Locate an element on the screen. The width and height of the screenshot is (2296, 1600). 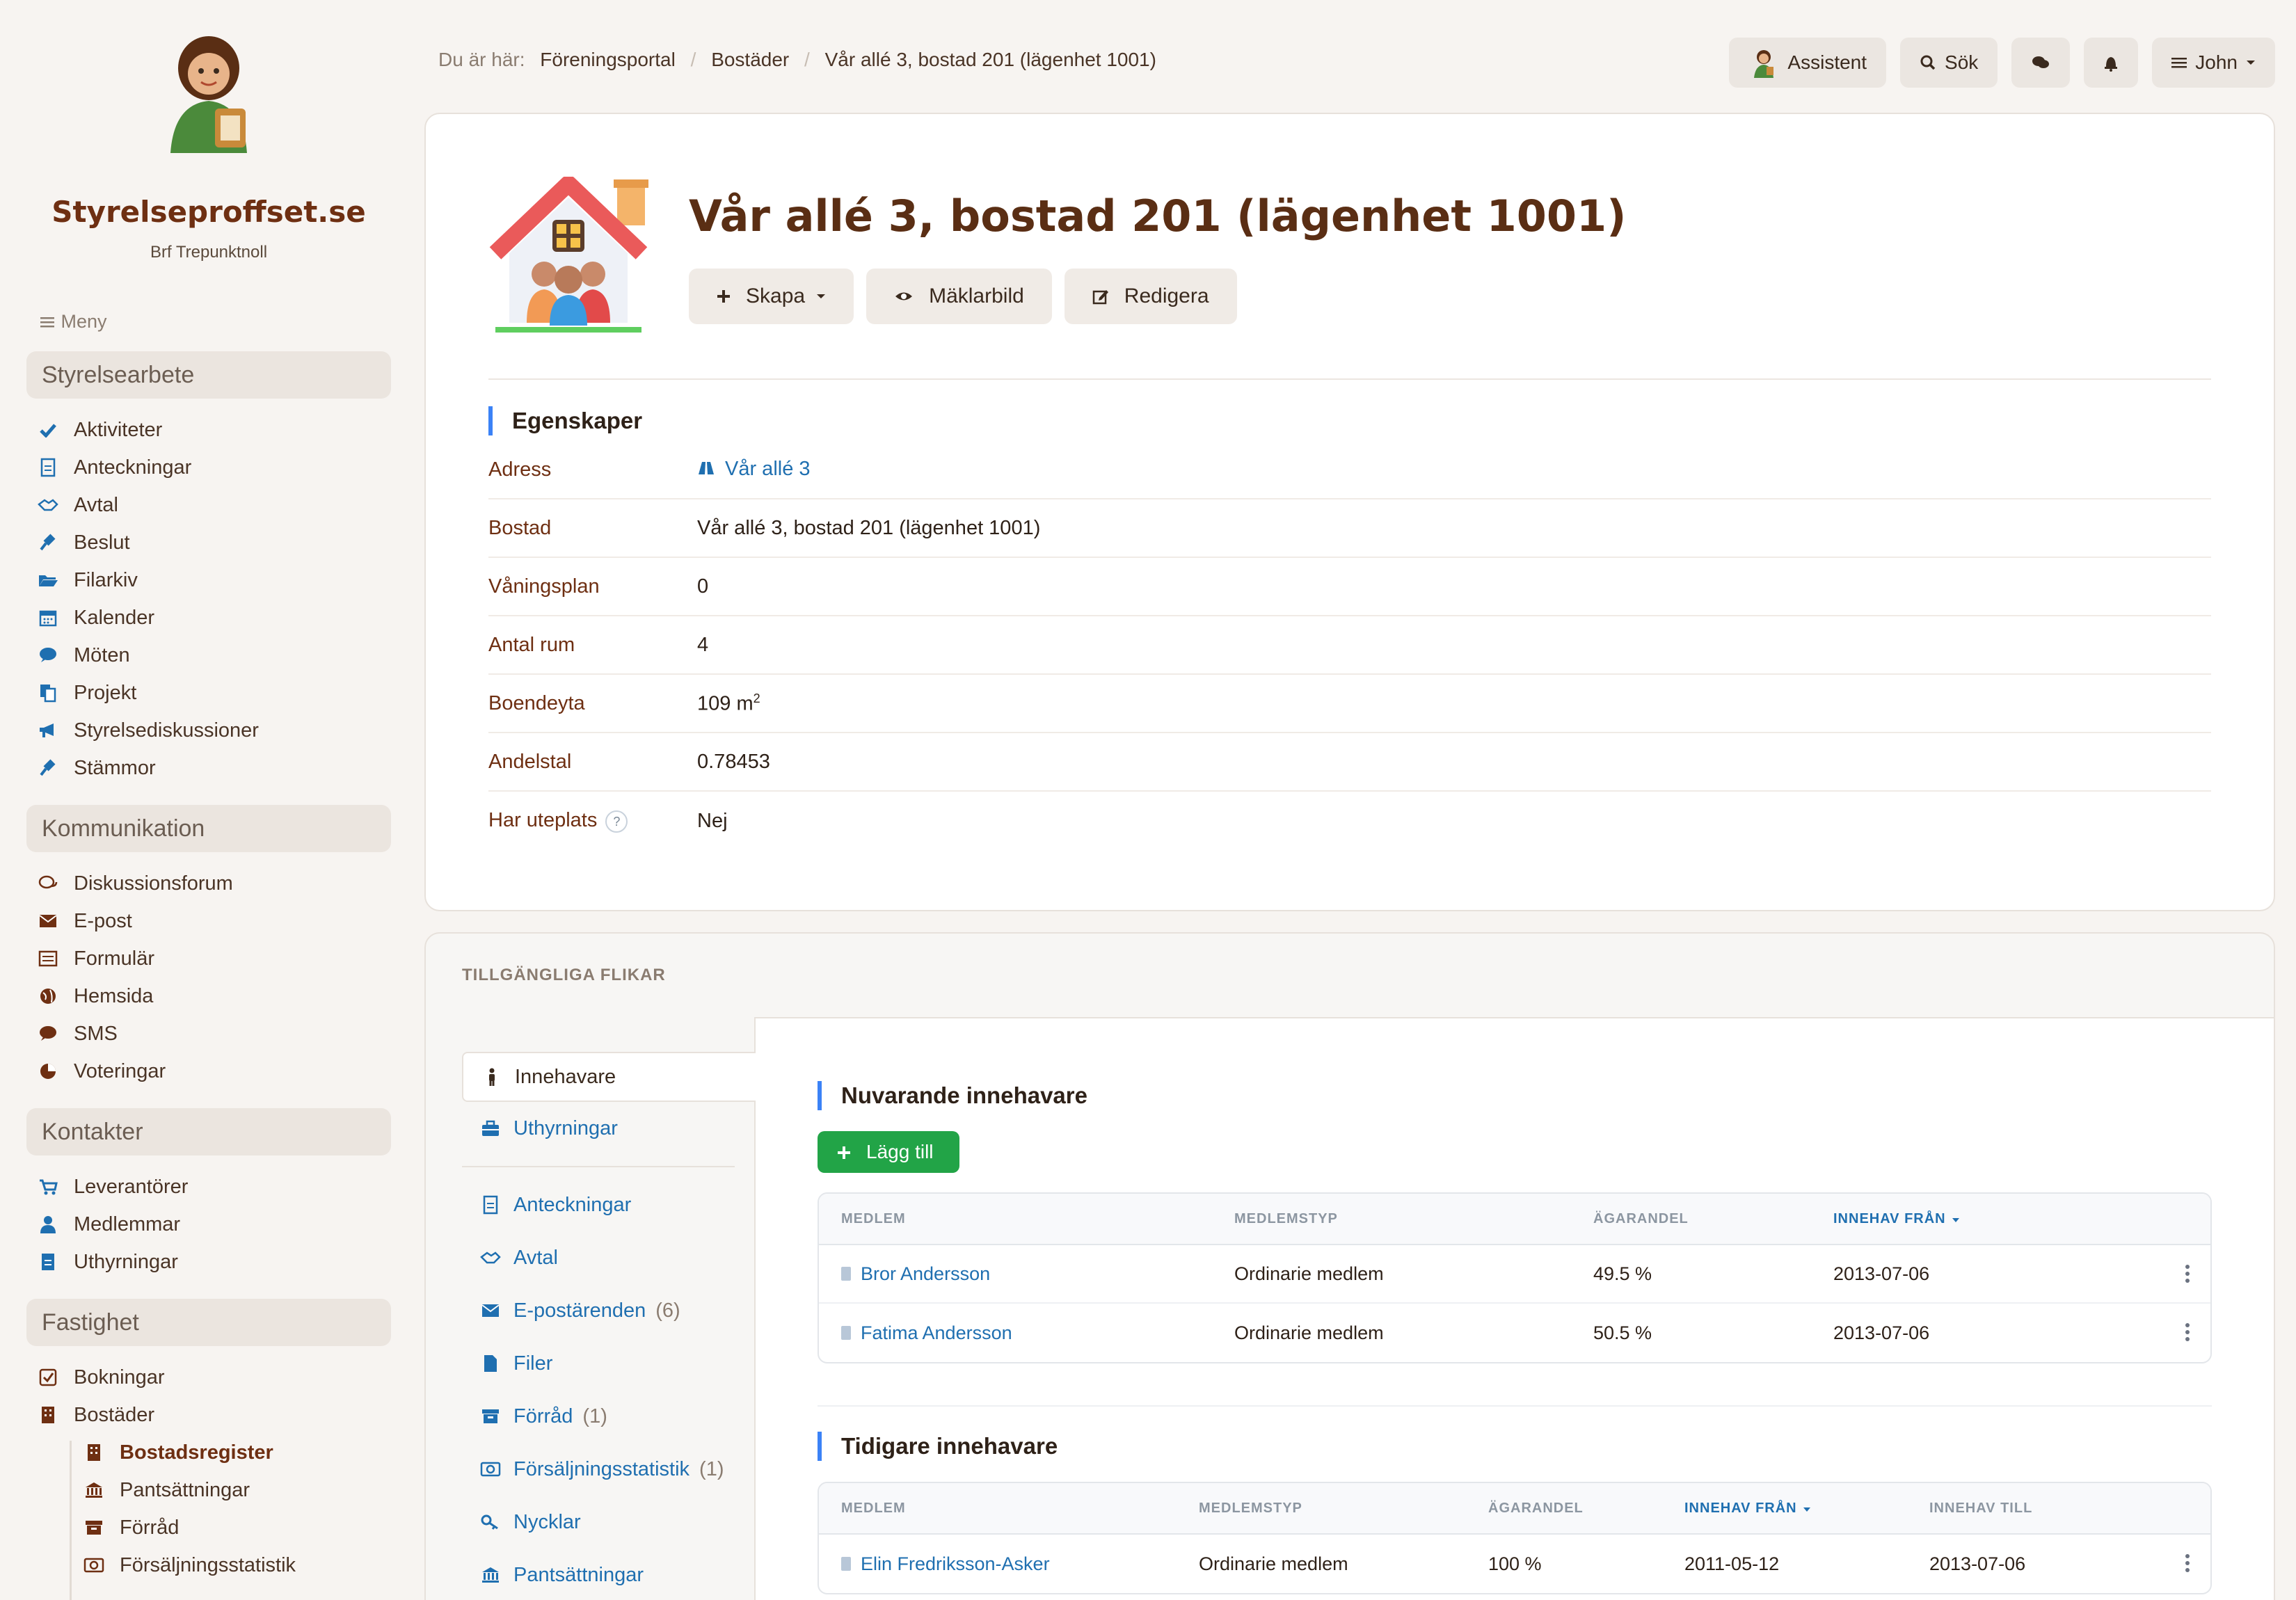
sidebar-item-leverantorer: Leverantörer is located at coordinates (208, 1187).